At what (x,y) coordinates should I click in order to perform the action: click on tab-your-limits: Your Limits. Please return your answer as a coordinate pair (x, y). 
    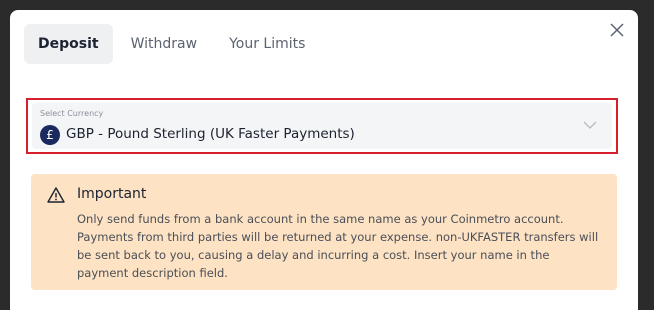
    Looking at the image, I should click on (267, 44).